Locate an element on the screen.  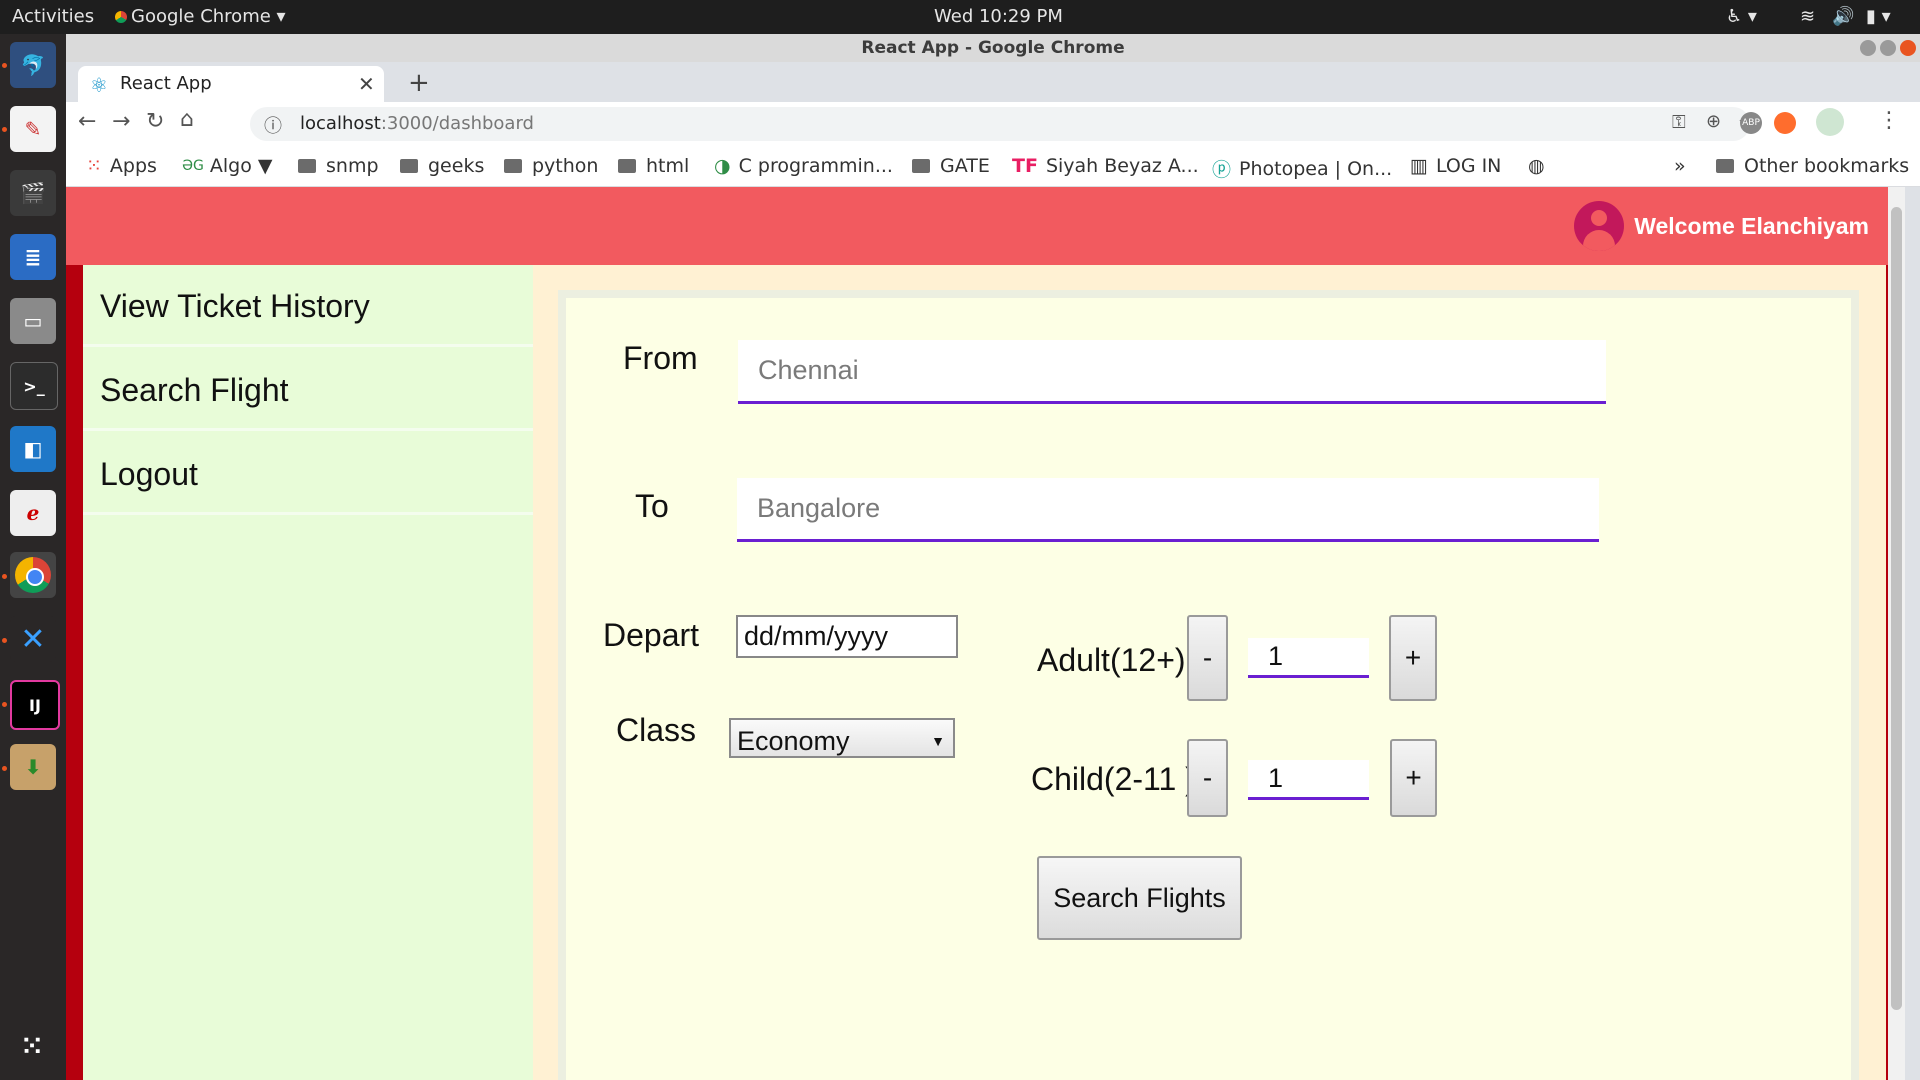
chrome-dock-icon is located at coordinates (33, 575).